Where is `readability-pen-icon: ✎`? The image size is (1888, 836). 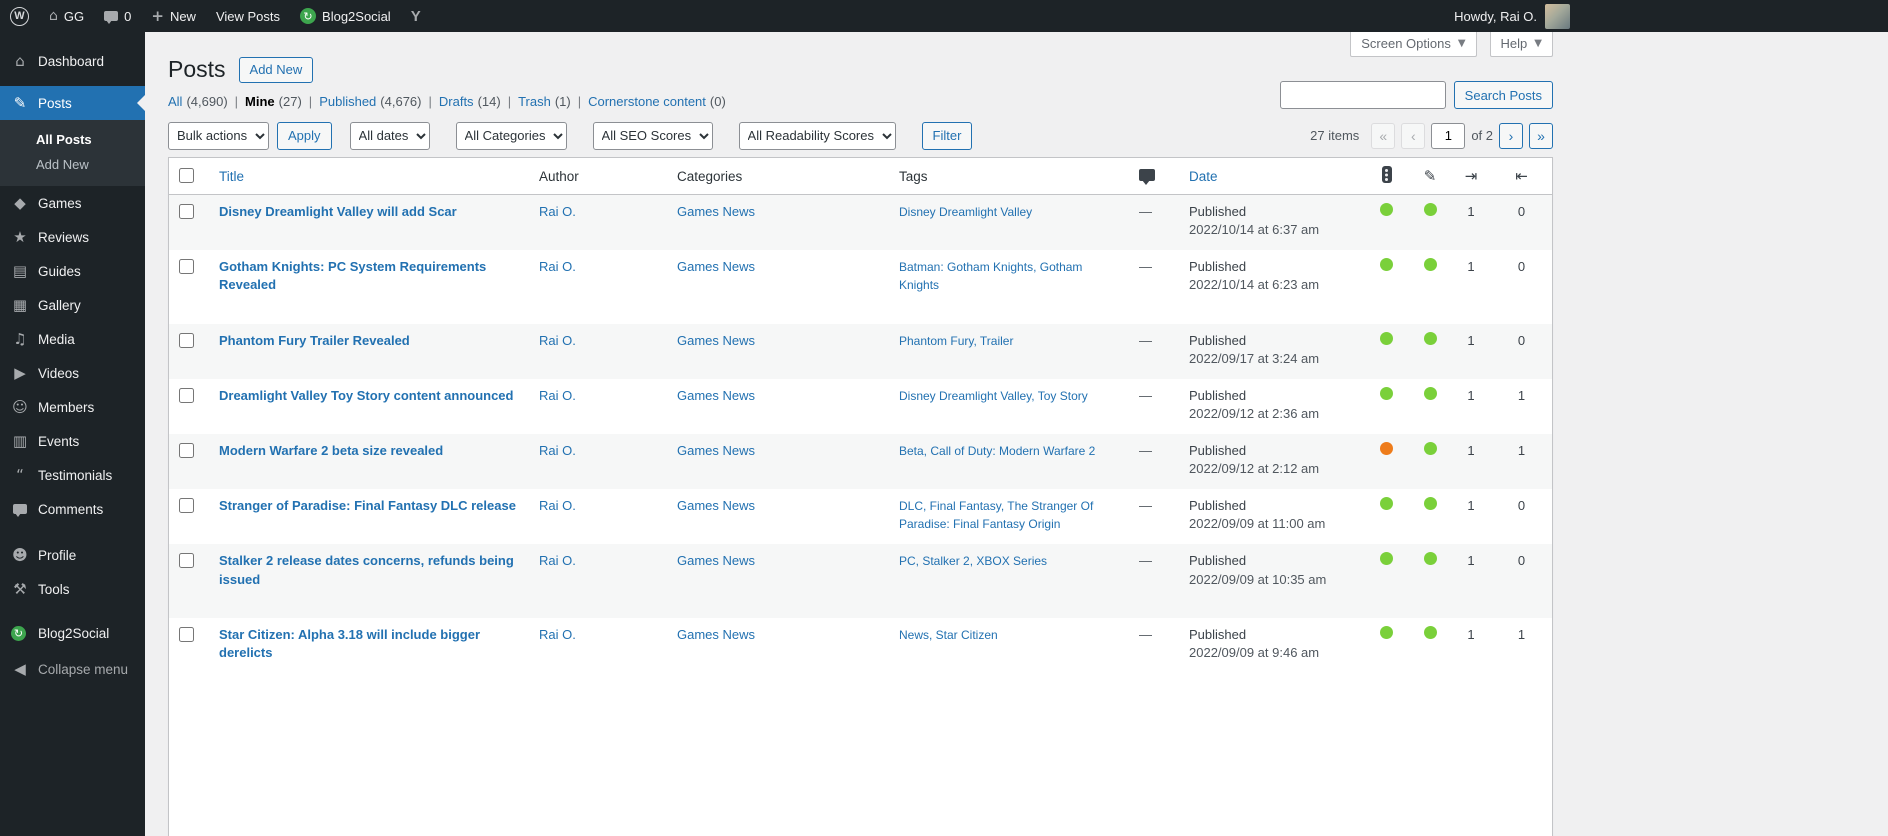
readability-pen-icon: ✎ is located at coordinates (1430, 176).